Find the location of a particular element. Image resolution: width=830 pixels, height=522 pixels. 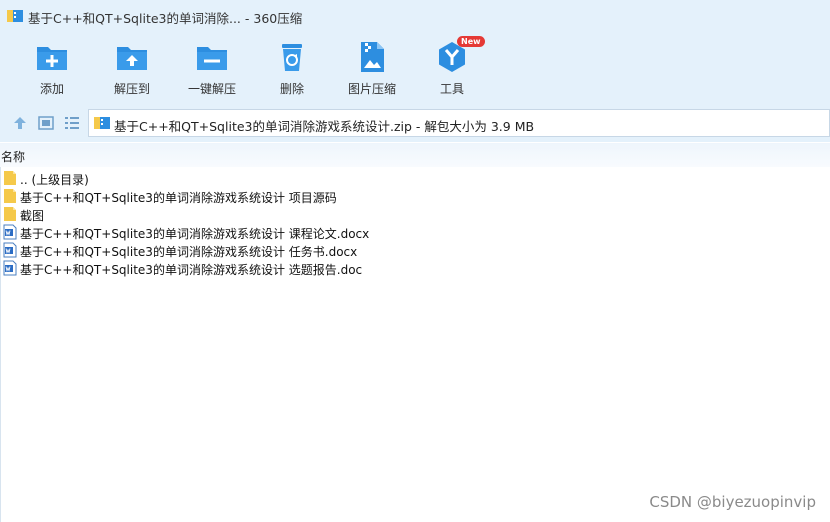

file-name: .. (上级目录) is located at coordinates (54, 180).